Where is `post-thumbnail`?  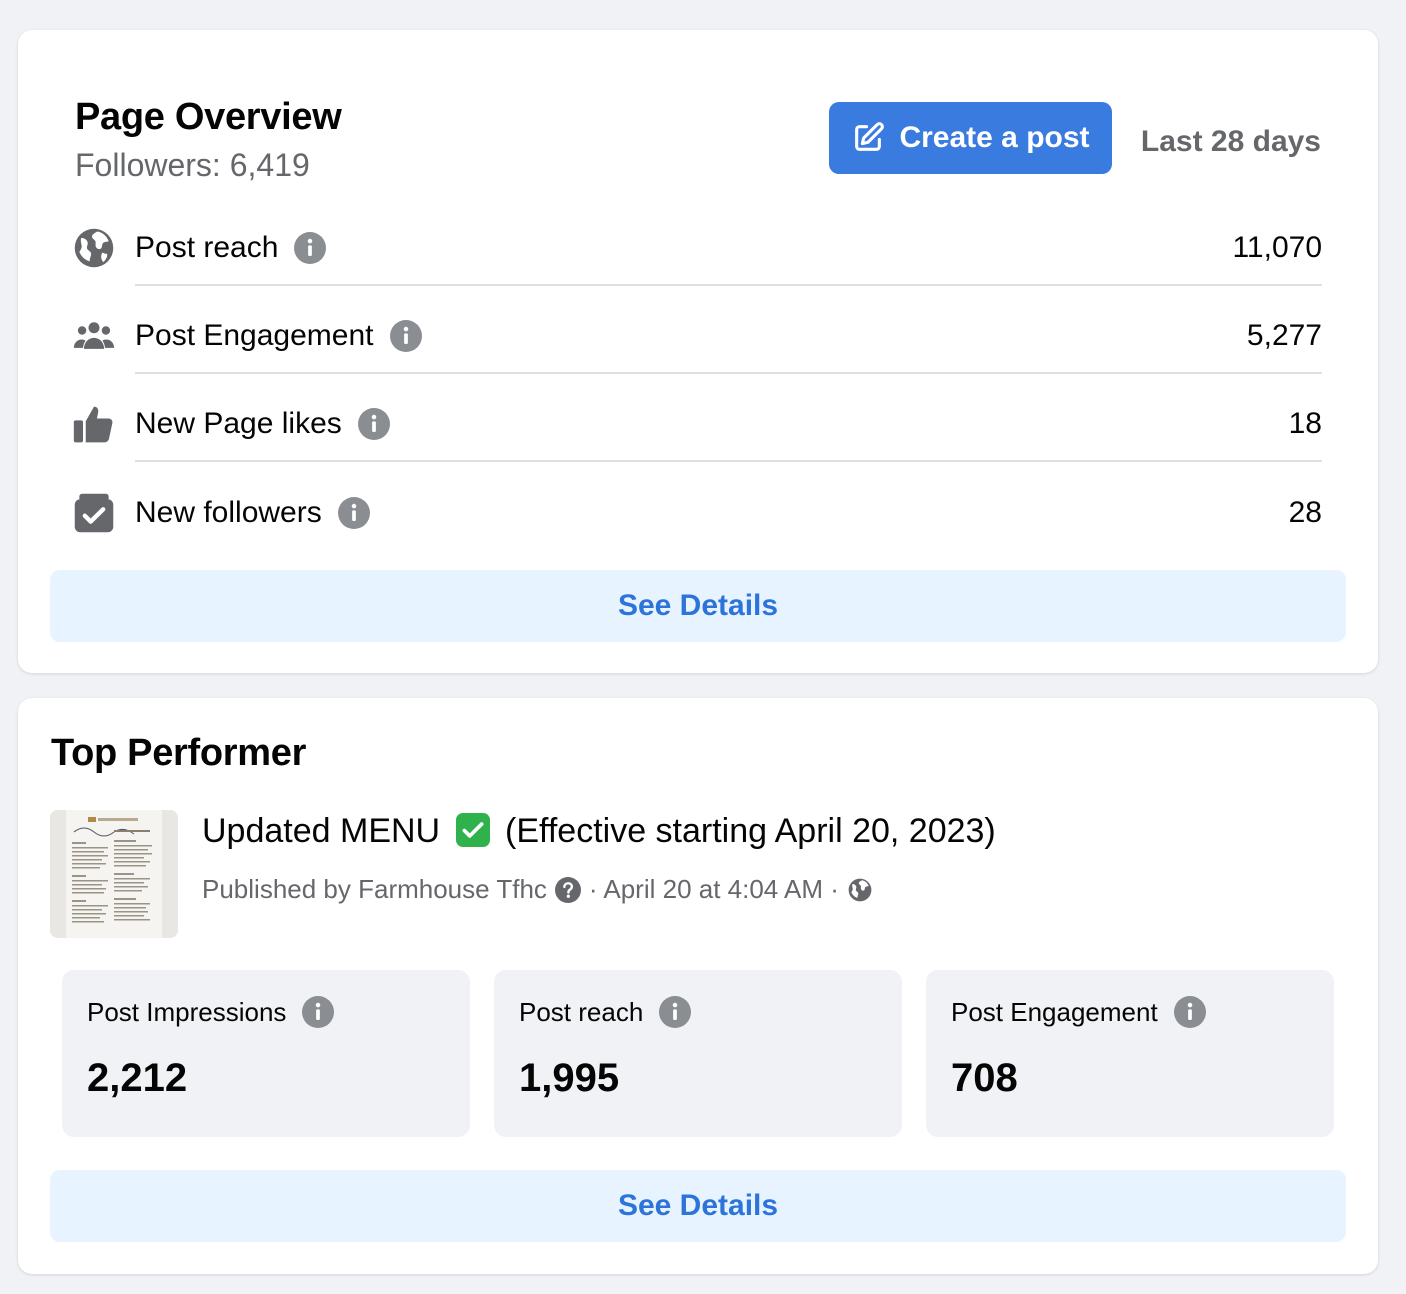
post-thumbnail is located at coordinates (114, 874).